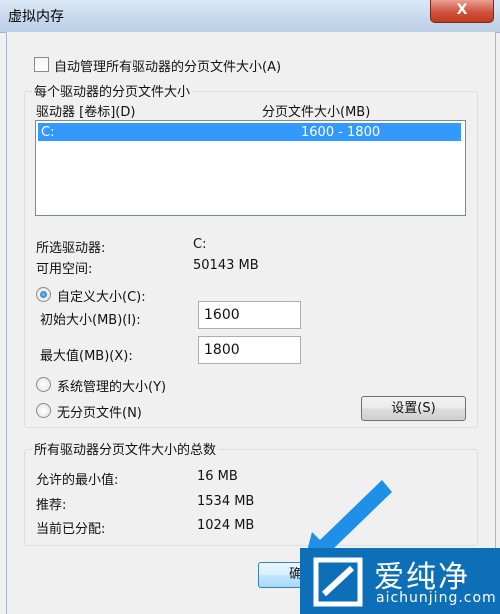 This screenshot has width=500, height=614. What do you see at coordinates (413, 408) in the screenshot?
I see `set-button: 设置(S)` at bounding box center [413, 408].